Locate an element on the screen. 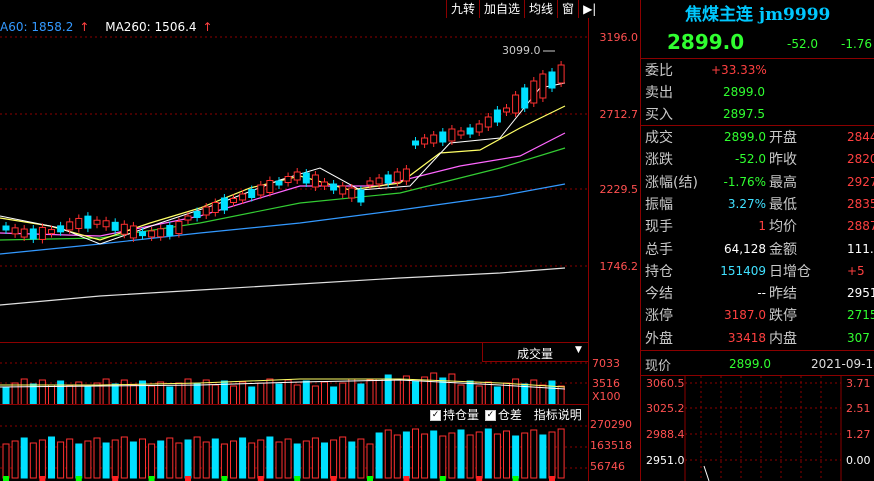 The height and width of the screenshot is (481, 874). stat-value: 2899.0 is located at coordinates (745, 137).